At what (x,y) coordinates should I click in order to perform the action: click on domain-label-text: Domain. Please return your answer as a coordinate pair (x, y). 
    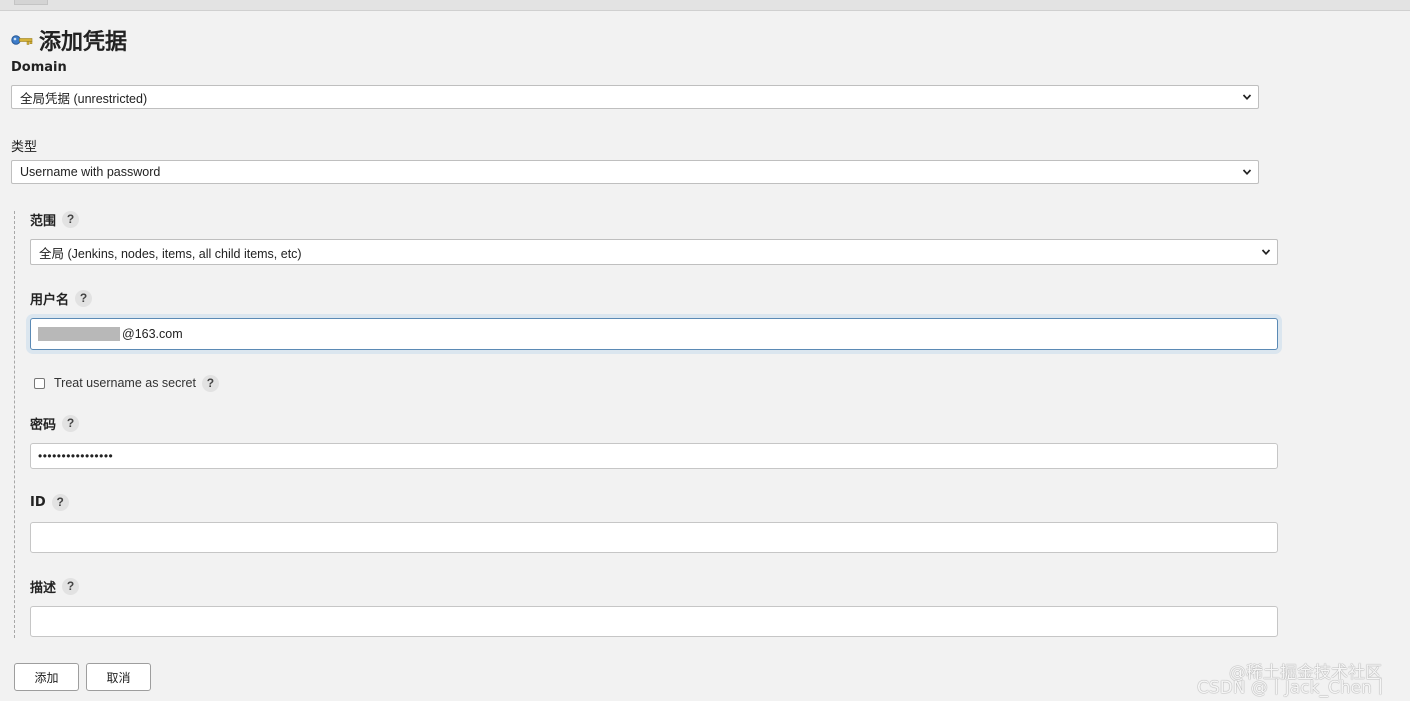
    Looking at the image, I should click on (39, 67).